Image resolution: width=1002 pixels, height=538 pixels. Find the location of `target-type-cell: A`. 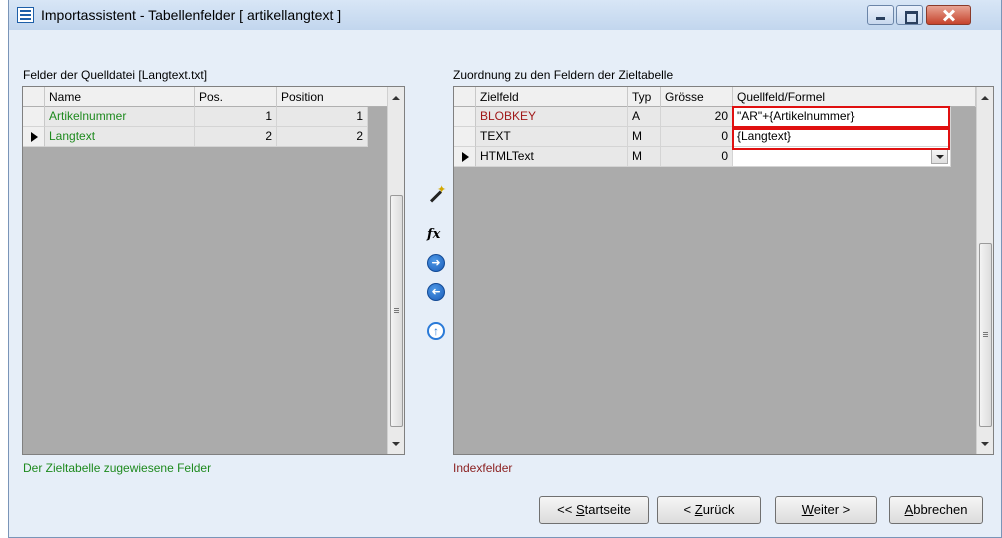

target-type-cell: A is located at coordinates (644, 117).